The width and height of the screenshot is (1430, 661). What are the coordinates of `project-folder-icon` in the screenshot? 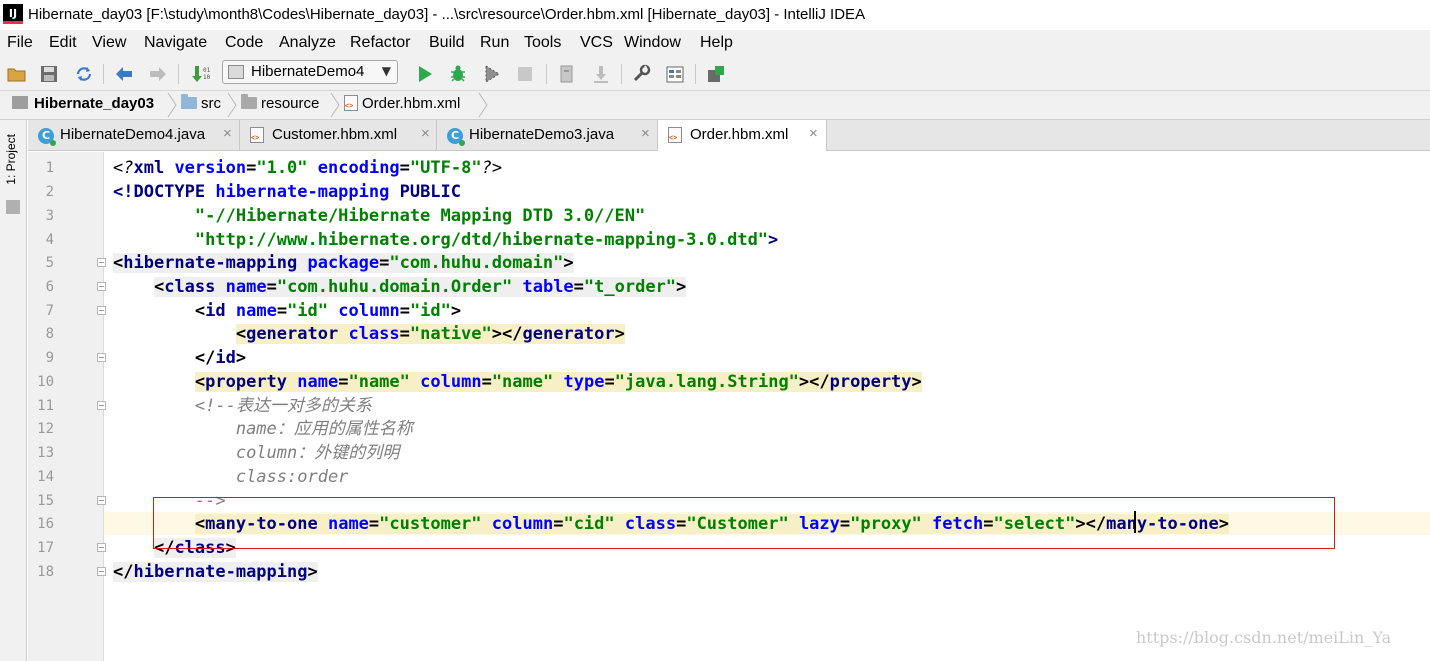 It's located at (20, 102).